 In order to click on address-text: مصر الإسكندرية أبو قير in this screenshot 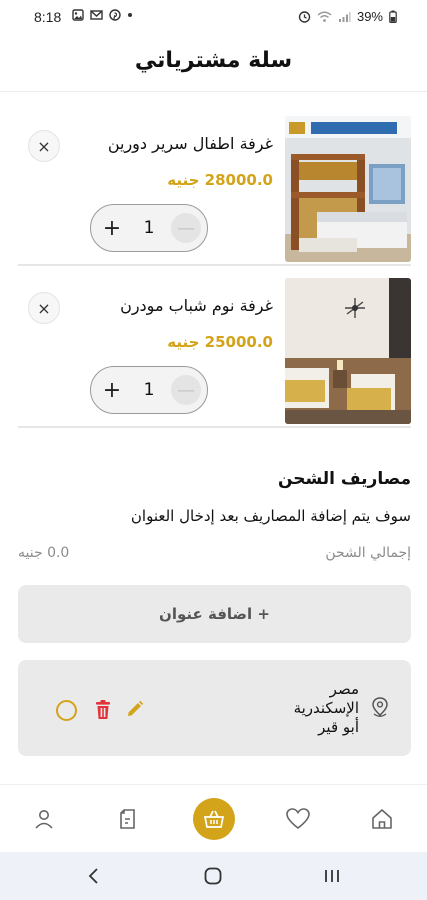, I will do `click(326, 708)`.